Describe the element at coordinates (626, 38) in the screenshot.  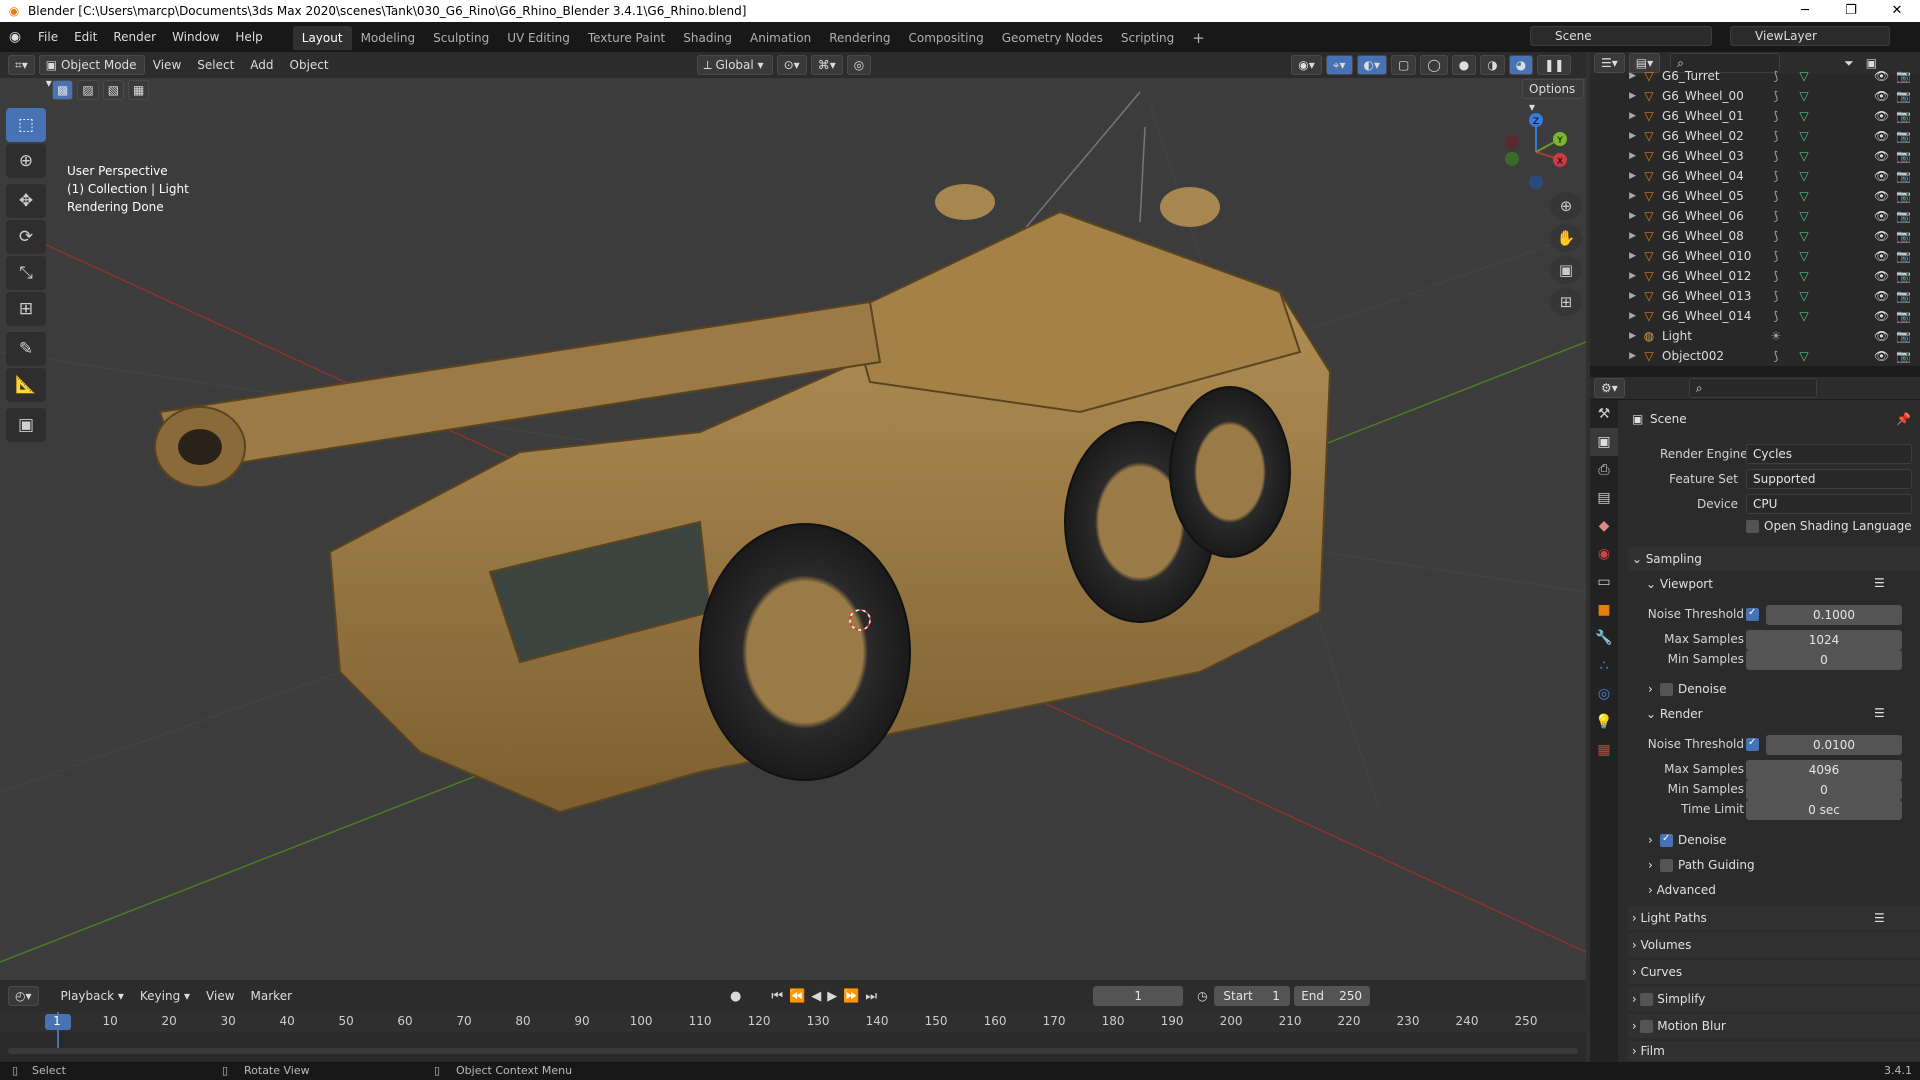
I see `tab-texture-paint: Texture Paint` at that location.